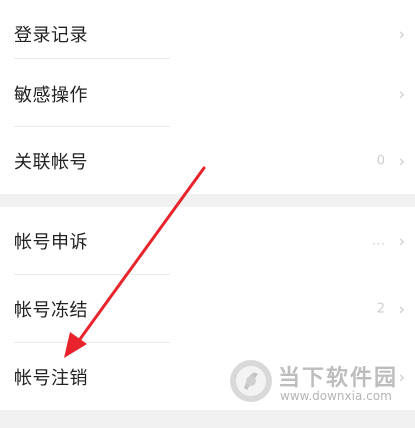 This screenshot has height=428, width=415. Describe the element at coordinates (380, 160) in the screenshot. I see `settings-item-value: 0` at that location.